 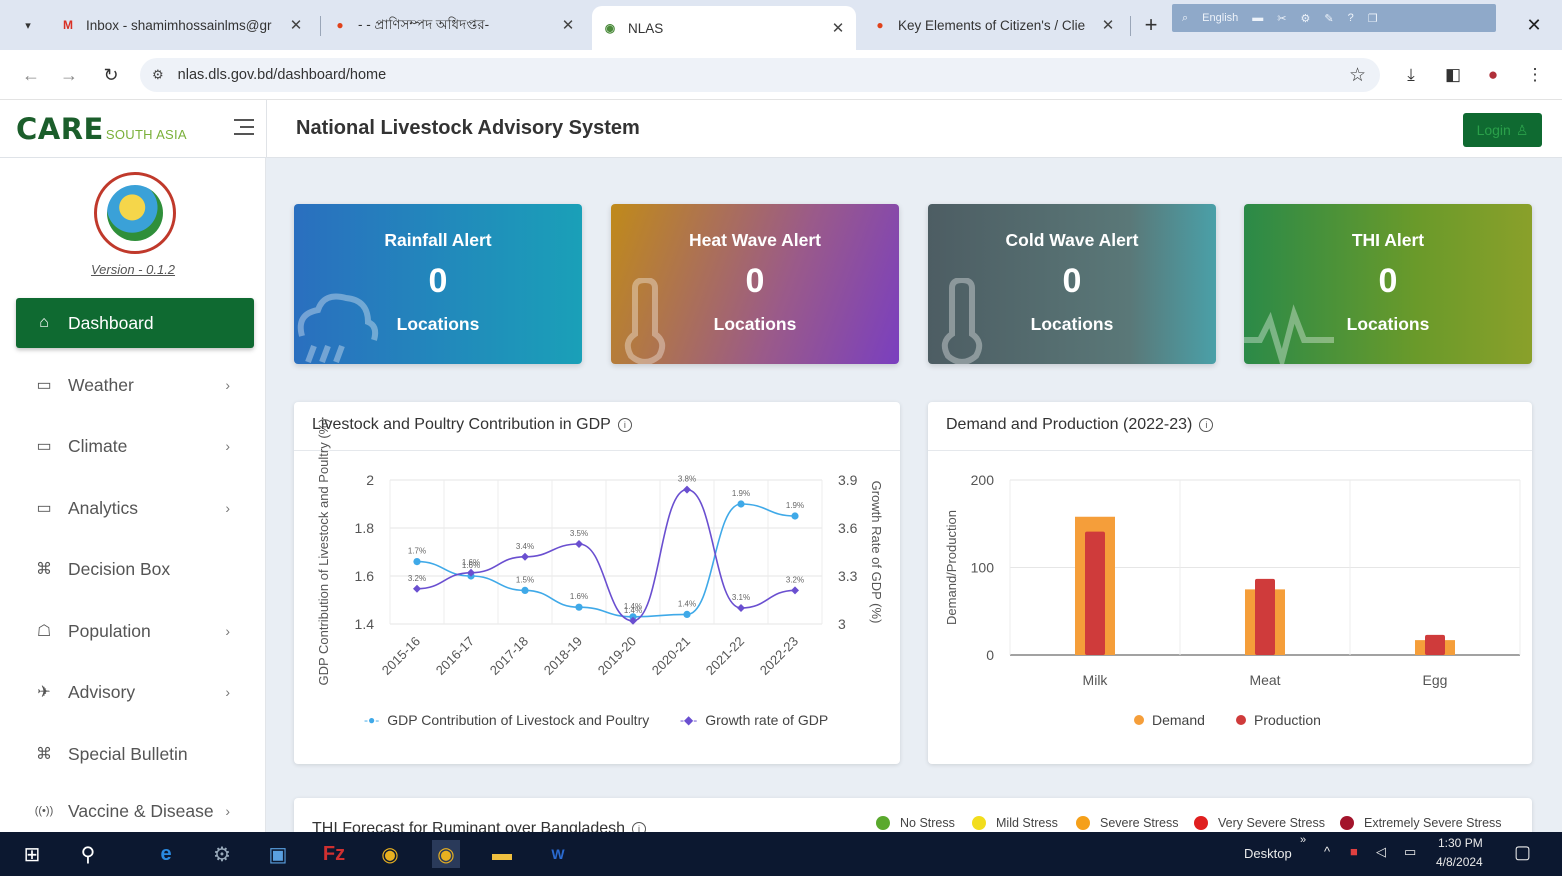 I want to click on search-icon: ⌕, so click(x=1185, y=18).